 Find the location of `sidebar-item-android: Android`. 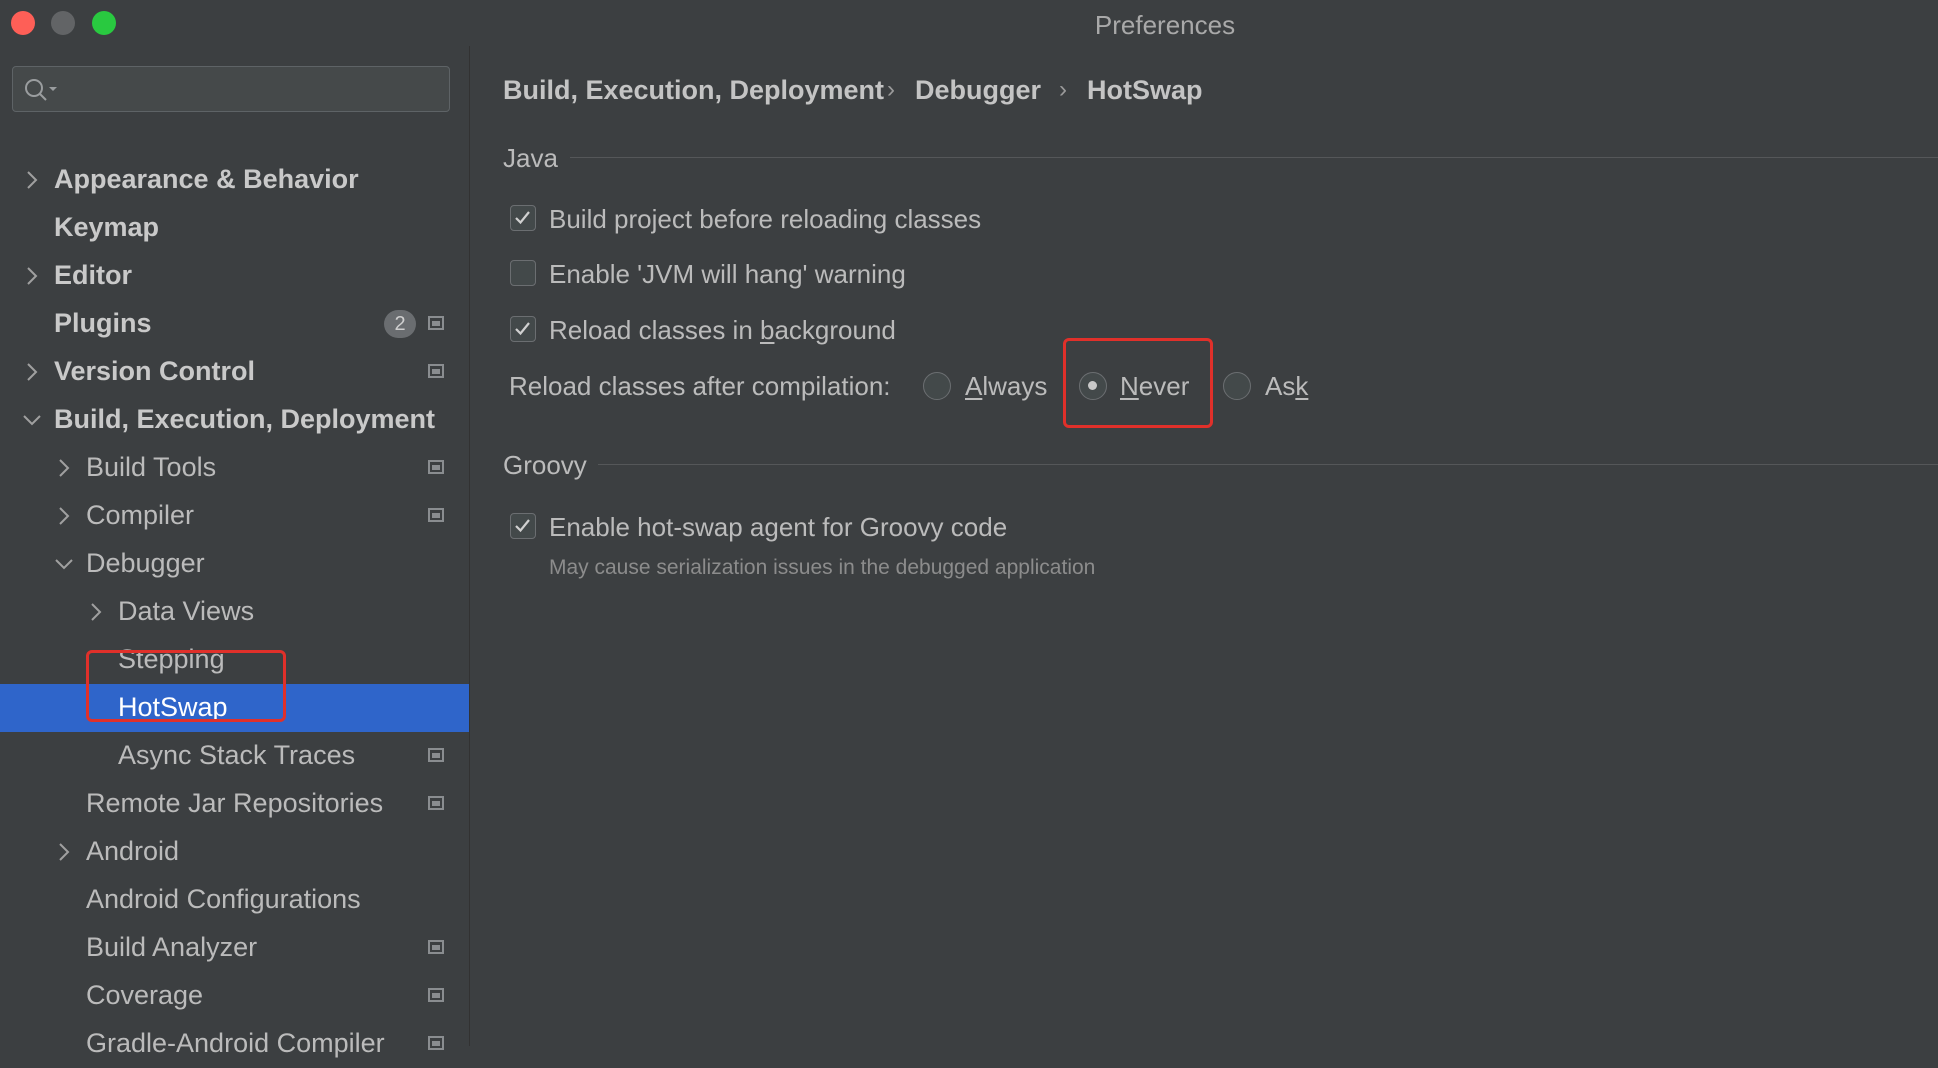

sidebar-item-android: Android is located at coordinates (234, 852).